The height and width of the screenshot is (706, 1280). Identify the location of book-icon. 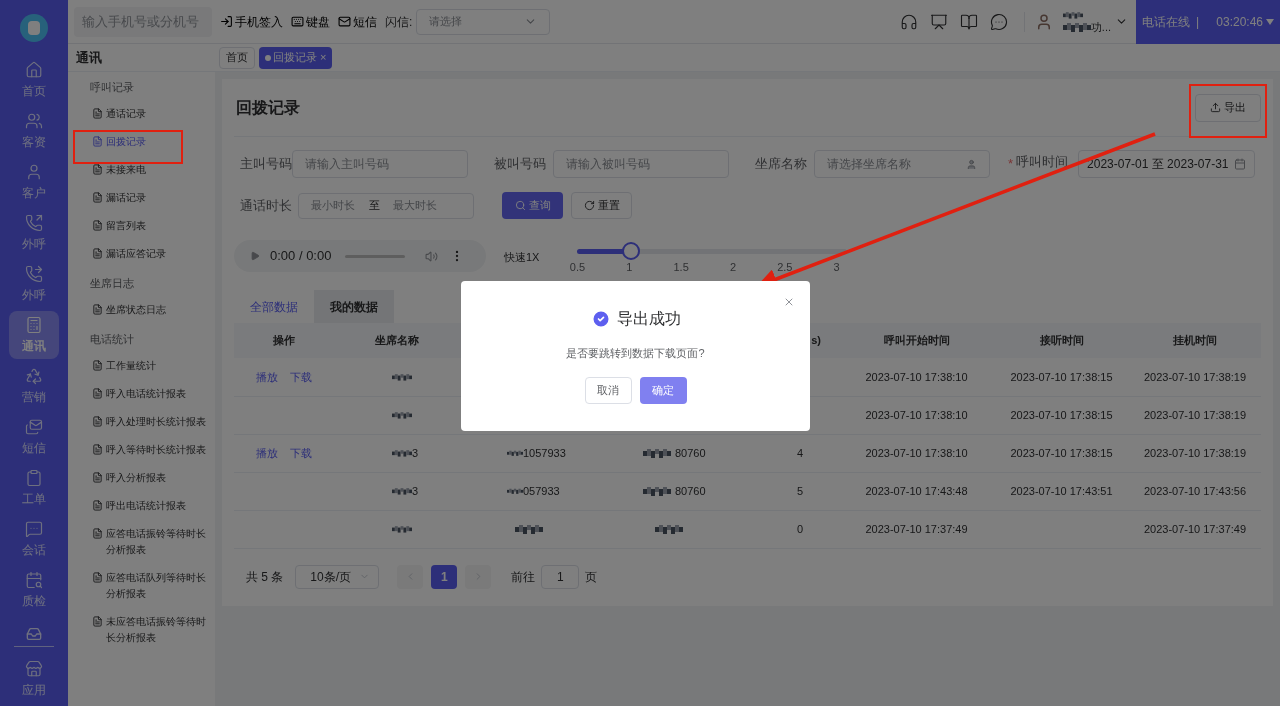
(968, 21).